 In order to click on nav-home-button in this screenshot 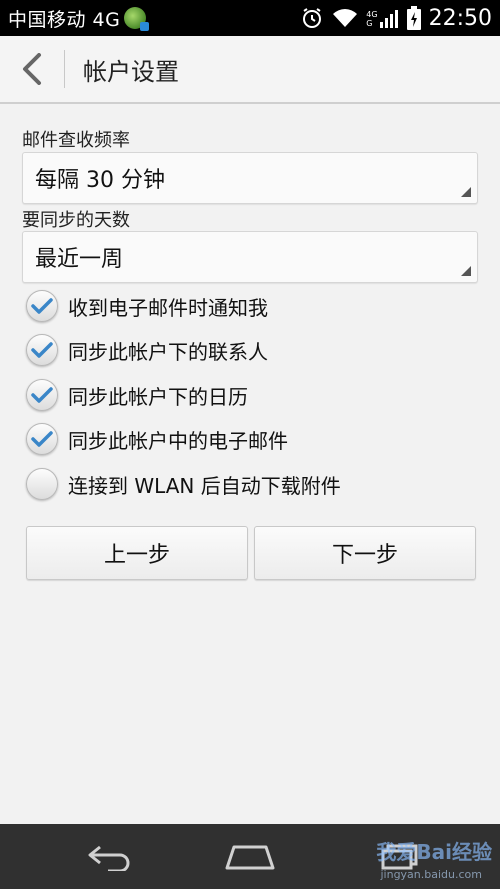, I will do `click(250, 856)`.